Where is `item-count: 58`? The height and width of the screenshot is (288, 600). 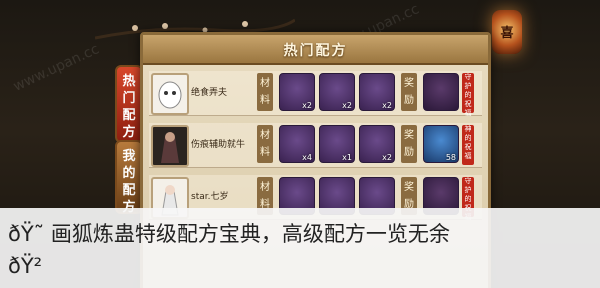
item-count: 58 is located at coordinates (450, 157).